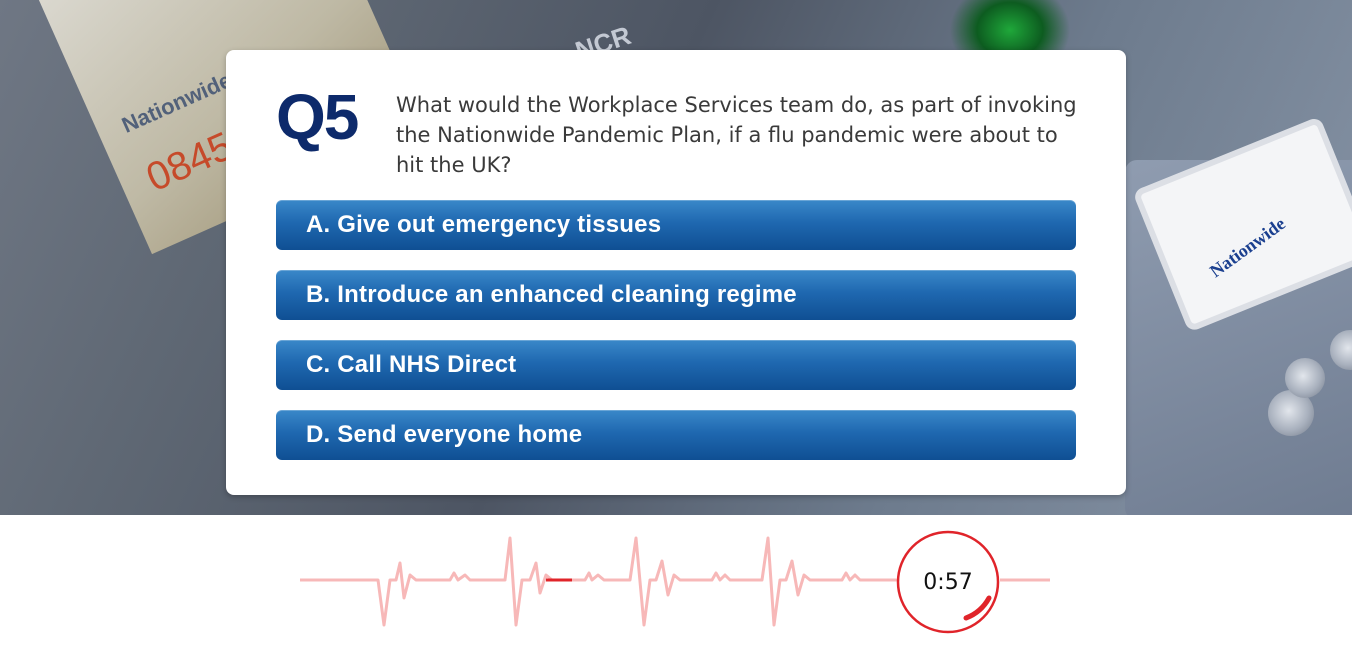  What do you see at coordinates (444, 434) in the screenshot?
I see `answer-label: D. Send everyone home` at bounding box center [444, 434].